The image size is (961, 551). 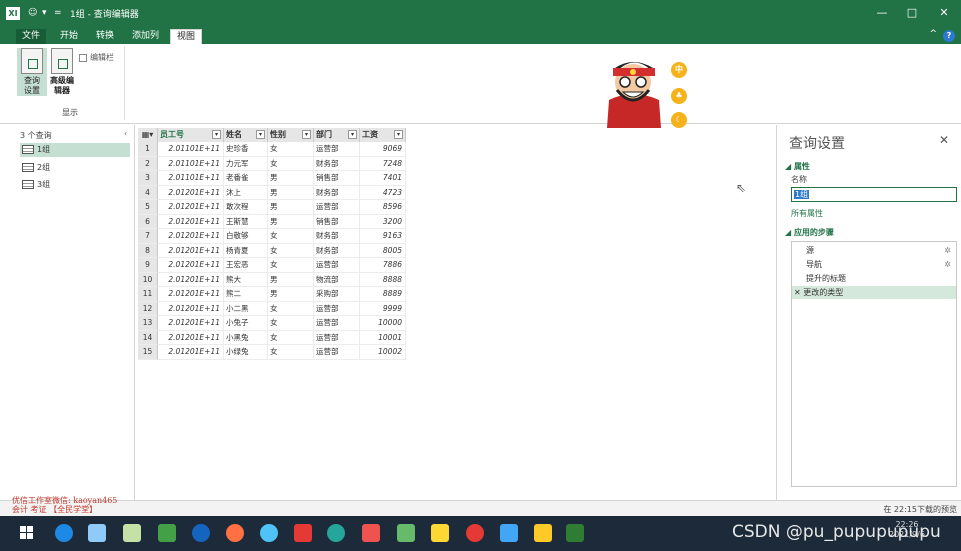 I want to click on file-explorer-icon, so click(x=543, y=533).